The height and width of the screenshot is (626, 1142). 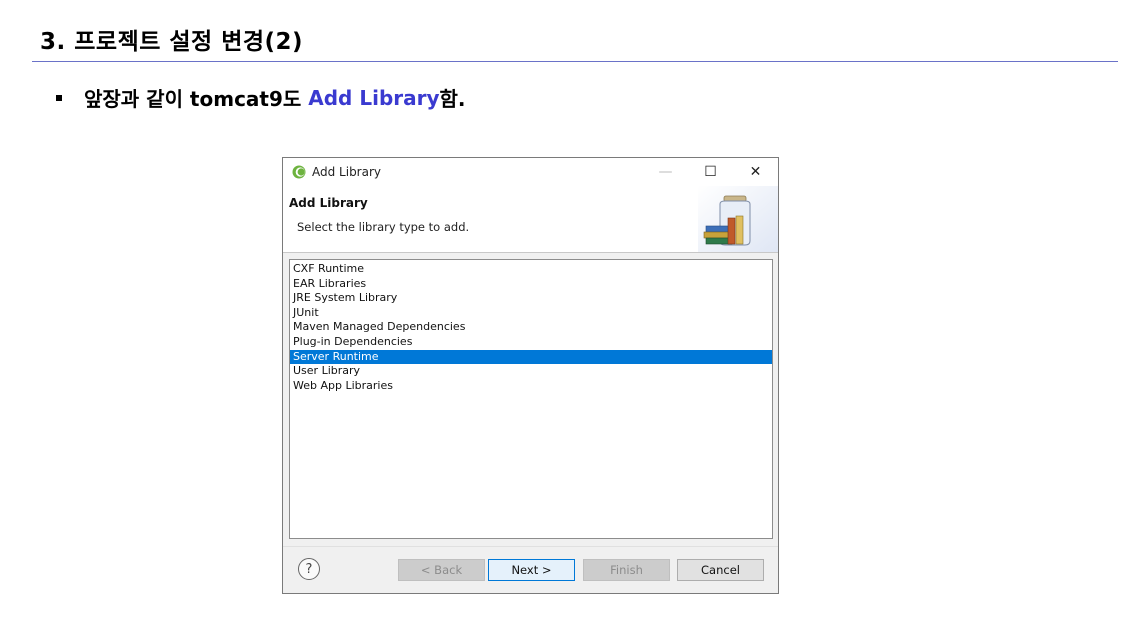 I want to click on next-button: Next >, so click(x=531, y=570).